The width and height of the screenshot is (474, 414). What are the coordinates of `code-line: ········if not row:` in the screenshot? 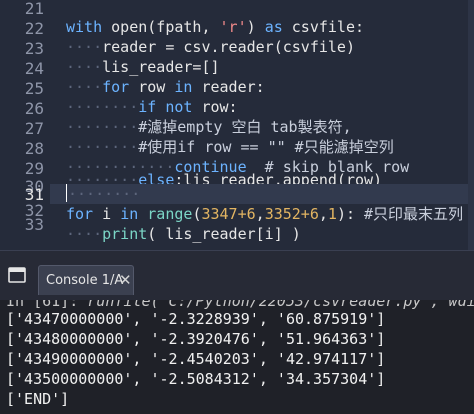 It's located at (270, 107).